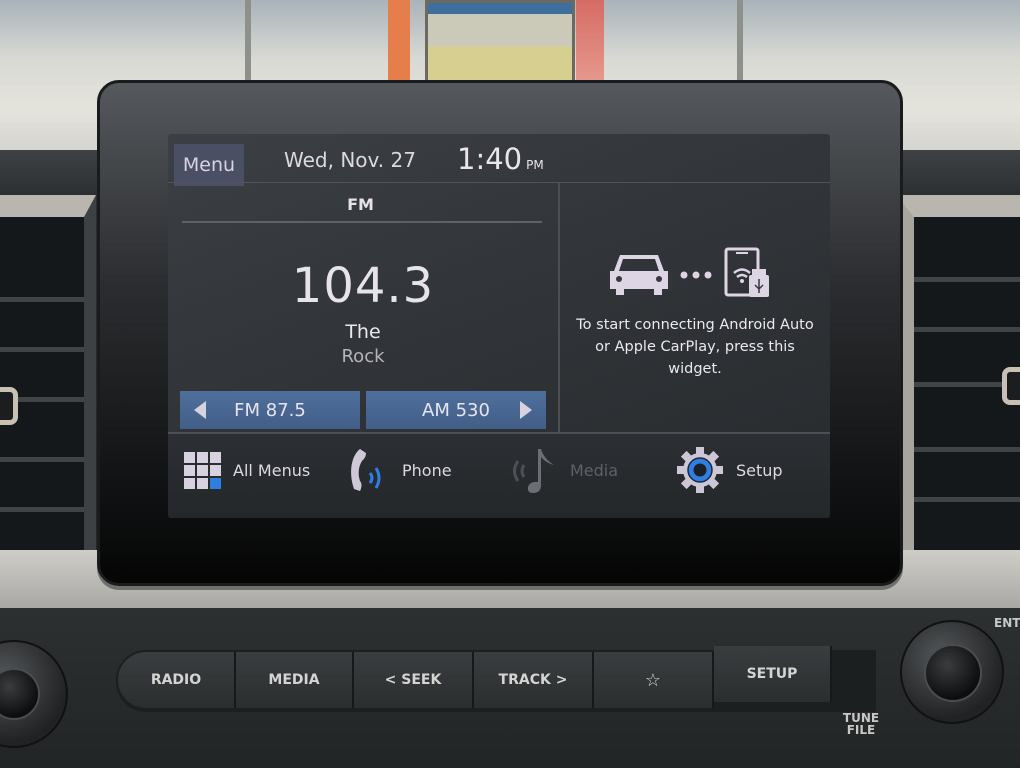 The height and width of the screenshot is (768, 1020). Describe the element at coordinates (490, 159) in the screenshot. I see `clock-time: 1:40` at that location.